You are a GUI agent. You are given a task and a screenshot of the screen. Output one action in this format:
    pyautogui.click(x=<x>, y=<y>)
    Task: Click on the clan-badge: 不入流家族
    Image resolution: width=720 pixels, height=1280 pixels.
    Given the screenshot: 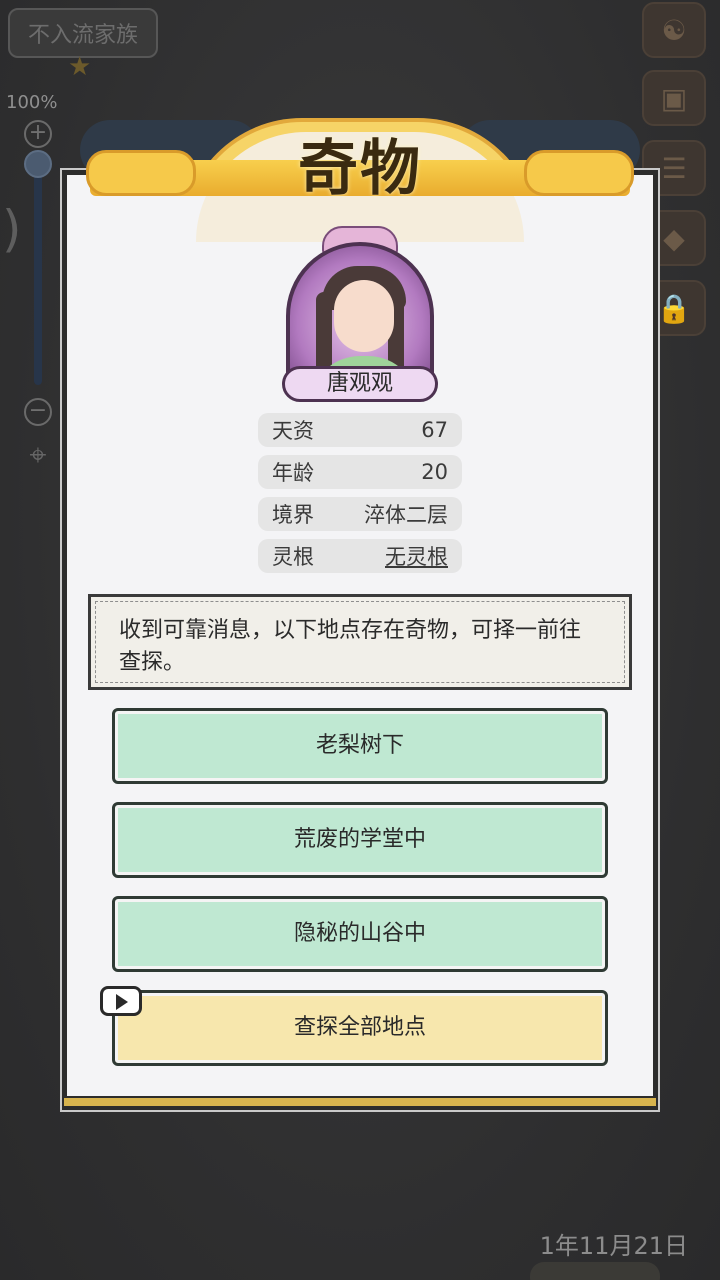 What is the action you would take?
    pyautogui.click(x=83, y=33)
    